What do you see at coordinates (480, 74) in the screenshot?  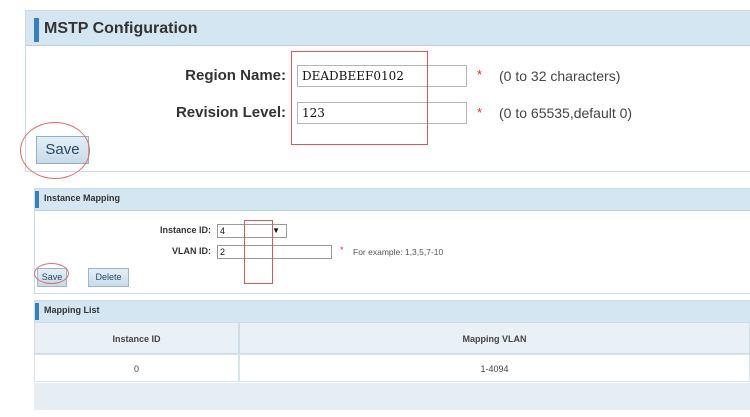 I see `region-name-required-star: *` at bounding box center [480, 74].